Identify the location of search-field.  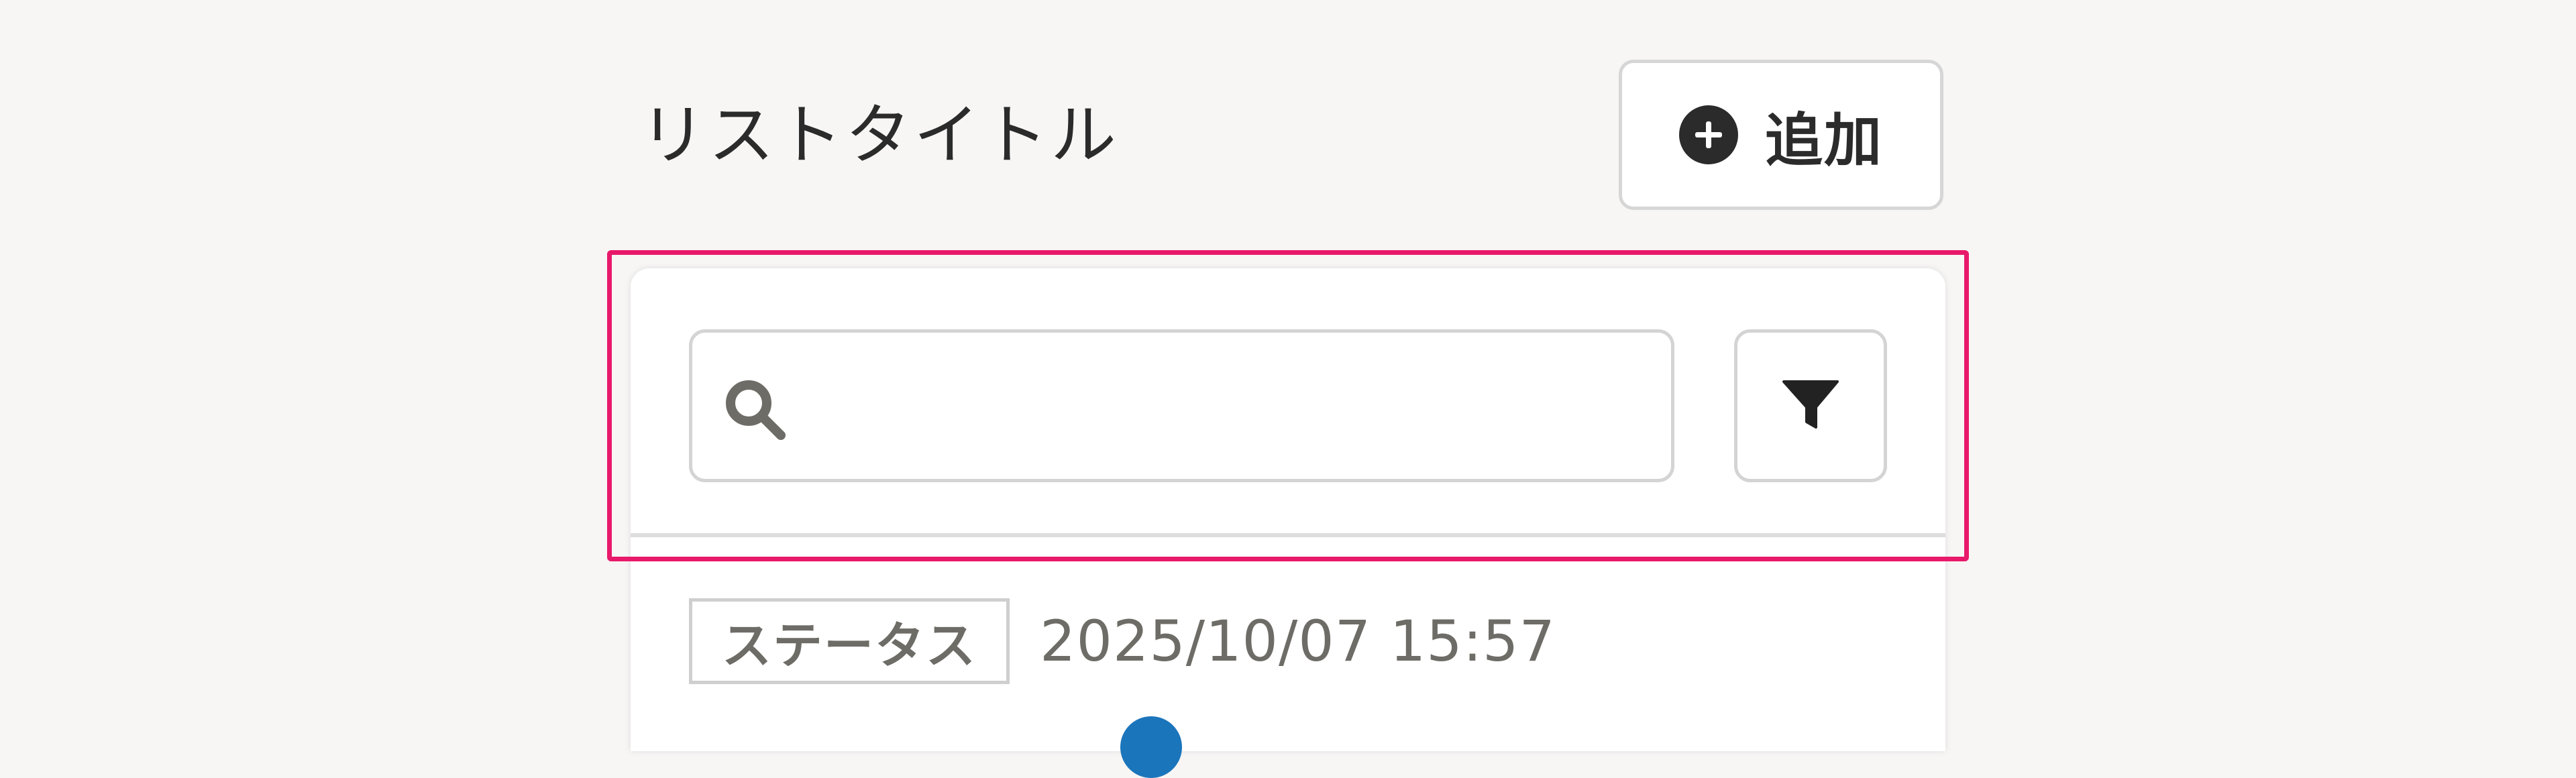
(1181, 405).